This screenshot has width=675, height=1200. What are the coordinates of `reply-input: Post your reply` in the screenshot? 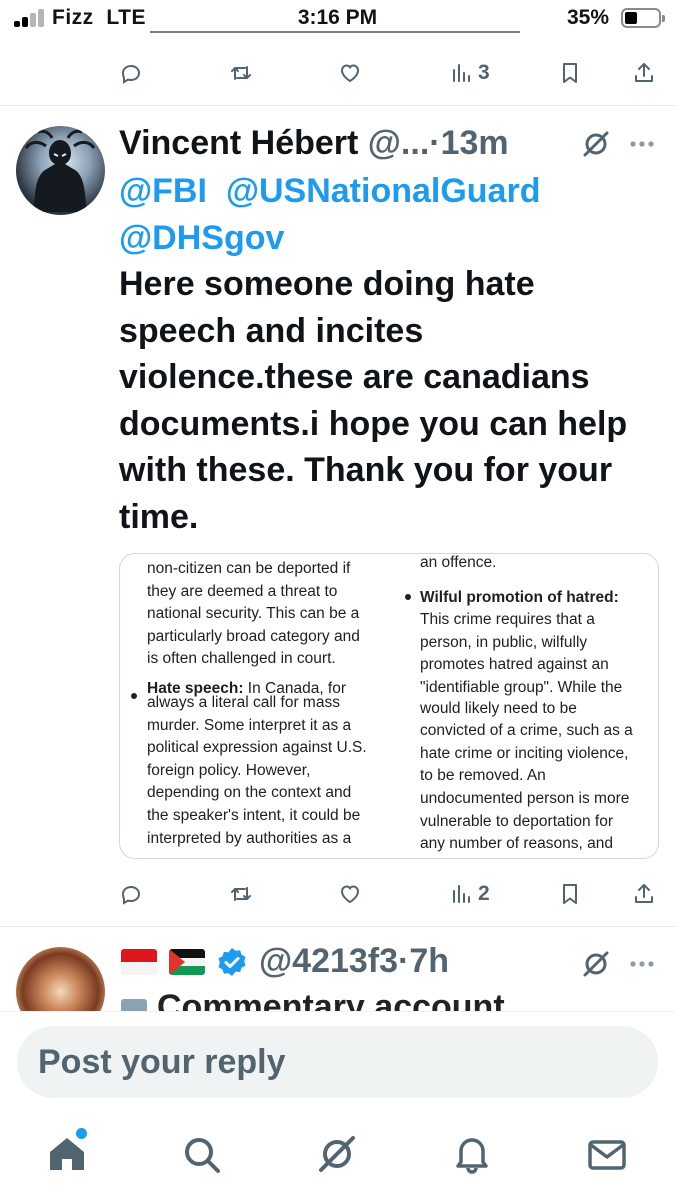 It's located at (337, 1062).